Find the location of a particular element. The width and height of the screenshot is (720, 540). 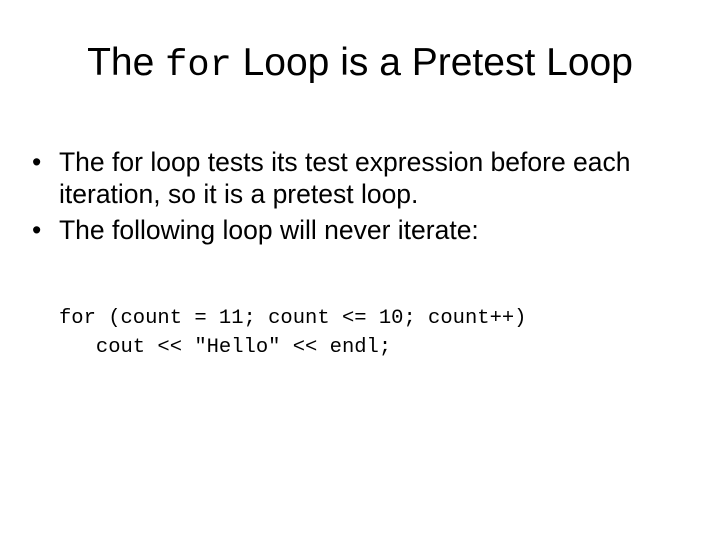

title-text-before: The is located at coordinates (126, 62).